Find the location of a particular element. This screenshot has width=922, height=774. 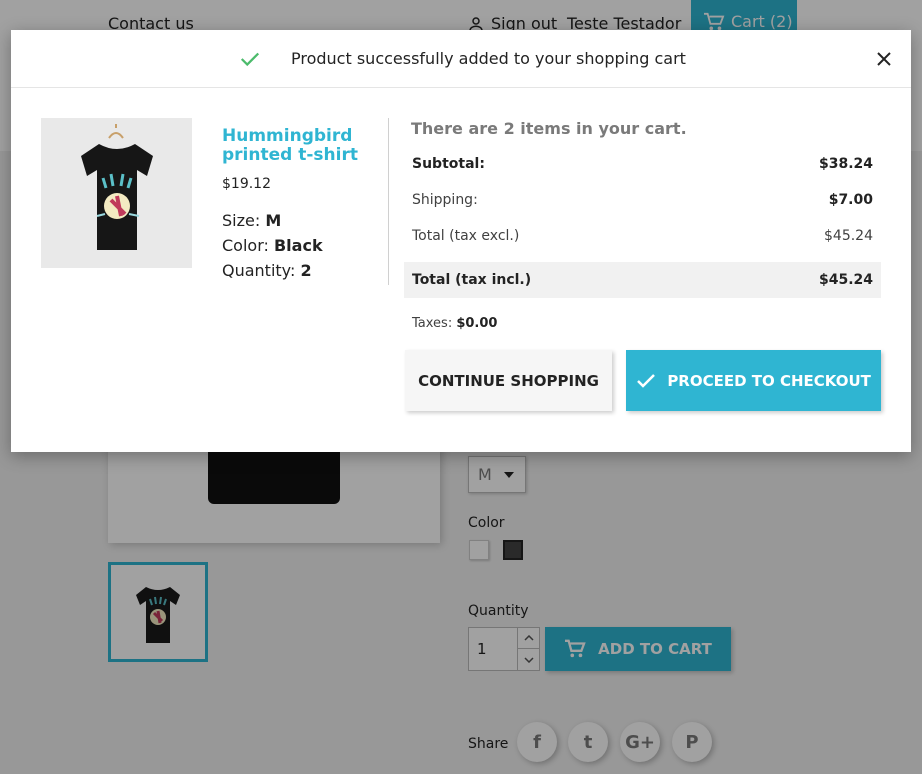

continue-shopping-button: CONTINUE SHOPPING is located at coordinates (508, 380).